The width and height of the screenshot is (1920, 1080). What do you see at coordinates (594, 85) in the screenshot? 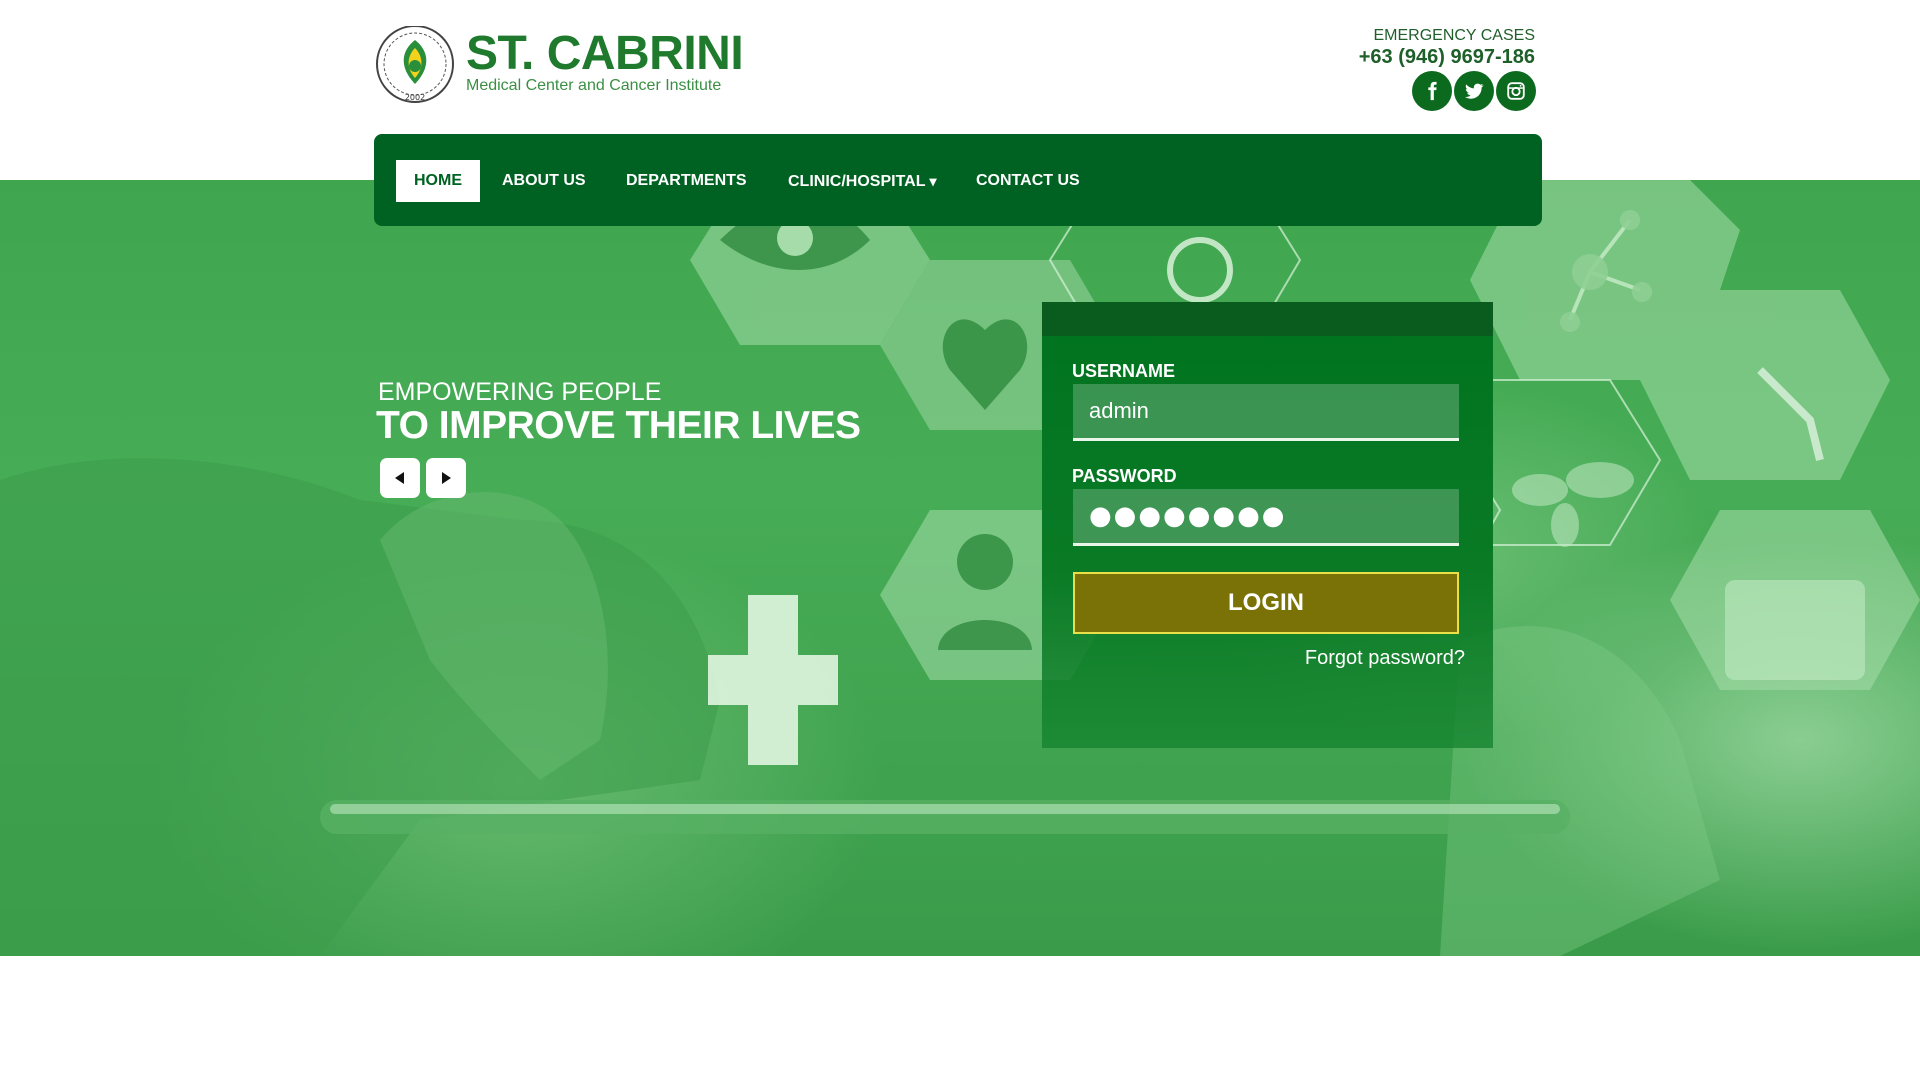
I see `brand-subtitle: Medical Center and Cancer Institute` at bounding box center [594, 85].